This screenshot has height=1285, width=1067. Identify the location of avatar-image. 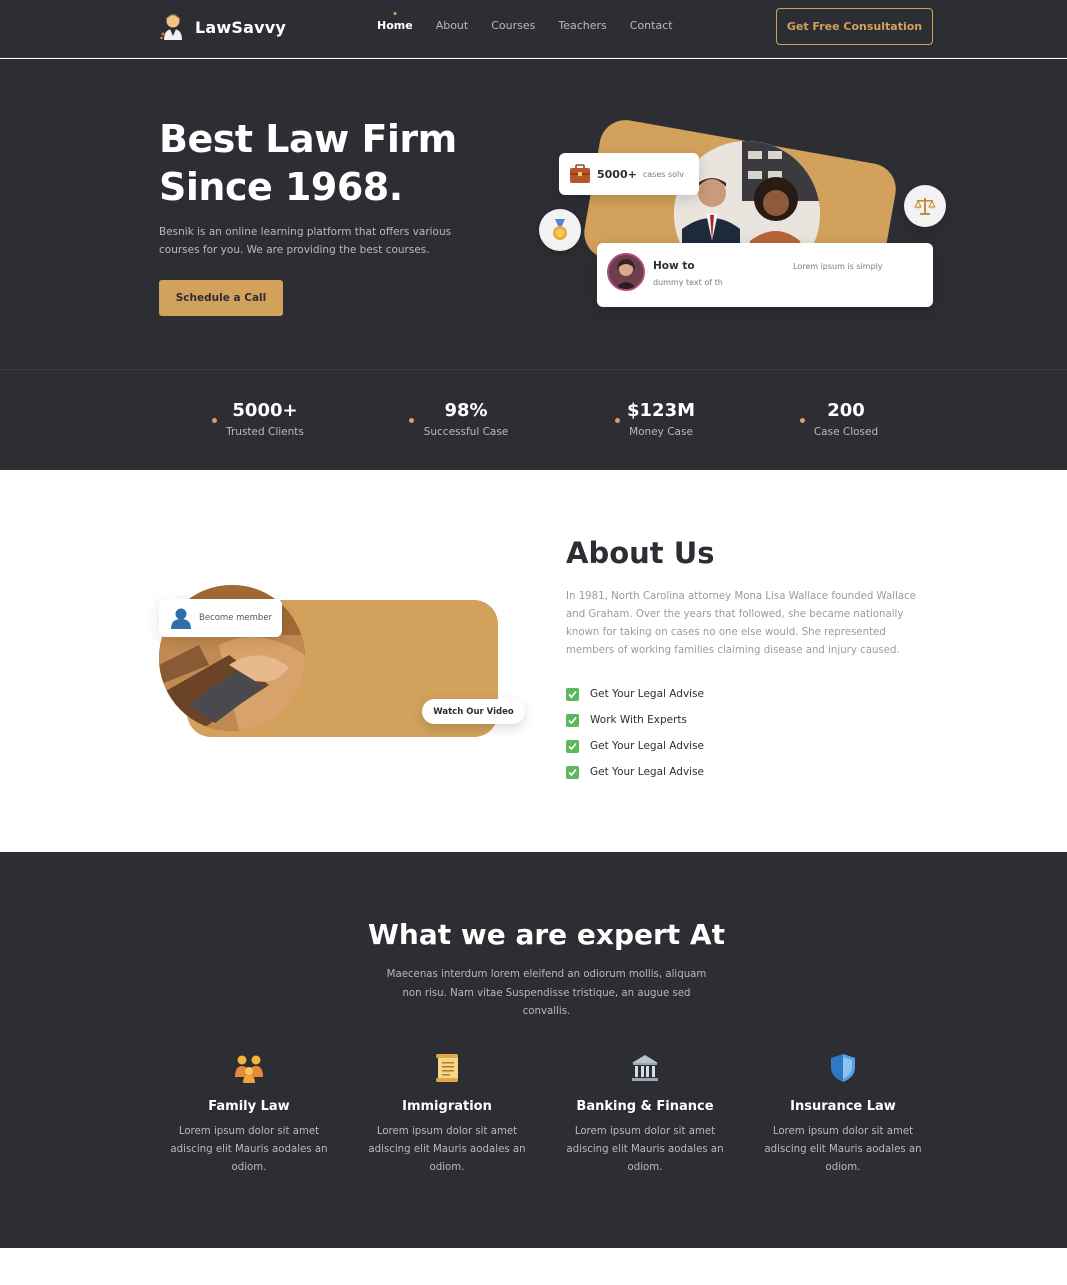
(626, 272).